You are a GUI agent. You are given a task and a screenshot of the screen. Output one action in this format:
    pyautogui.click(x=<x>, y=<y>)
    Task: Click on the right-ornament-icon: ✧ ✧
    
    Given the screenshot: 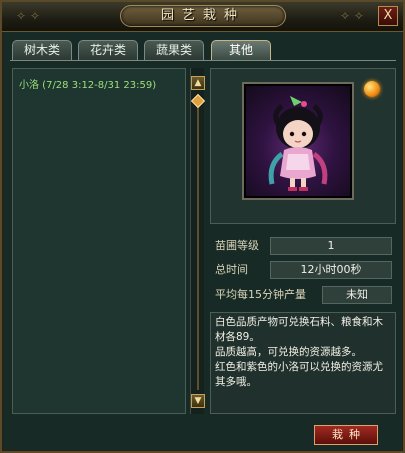 What is the action you would take?
    pyautogui.click(x=352, y=16)
    